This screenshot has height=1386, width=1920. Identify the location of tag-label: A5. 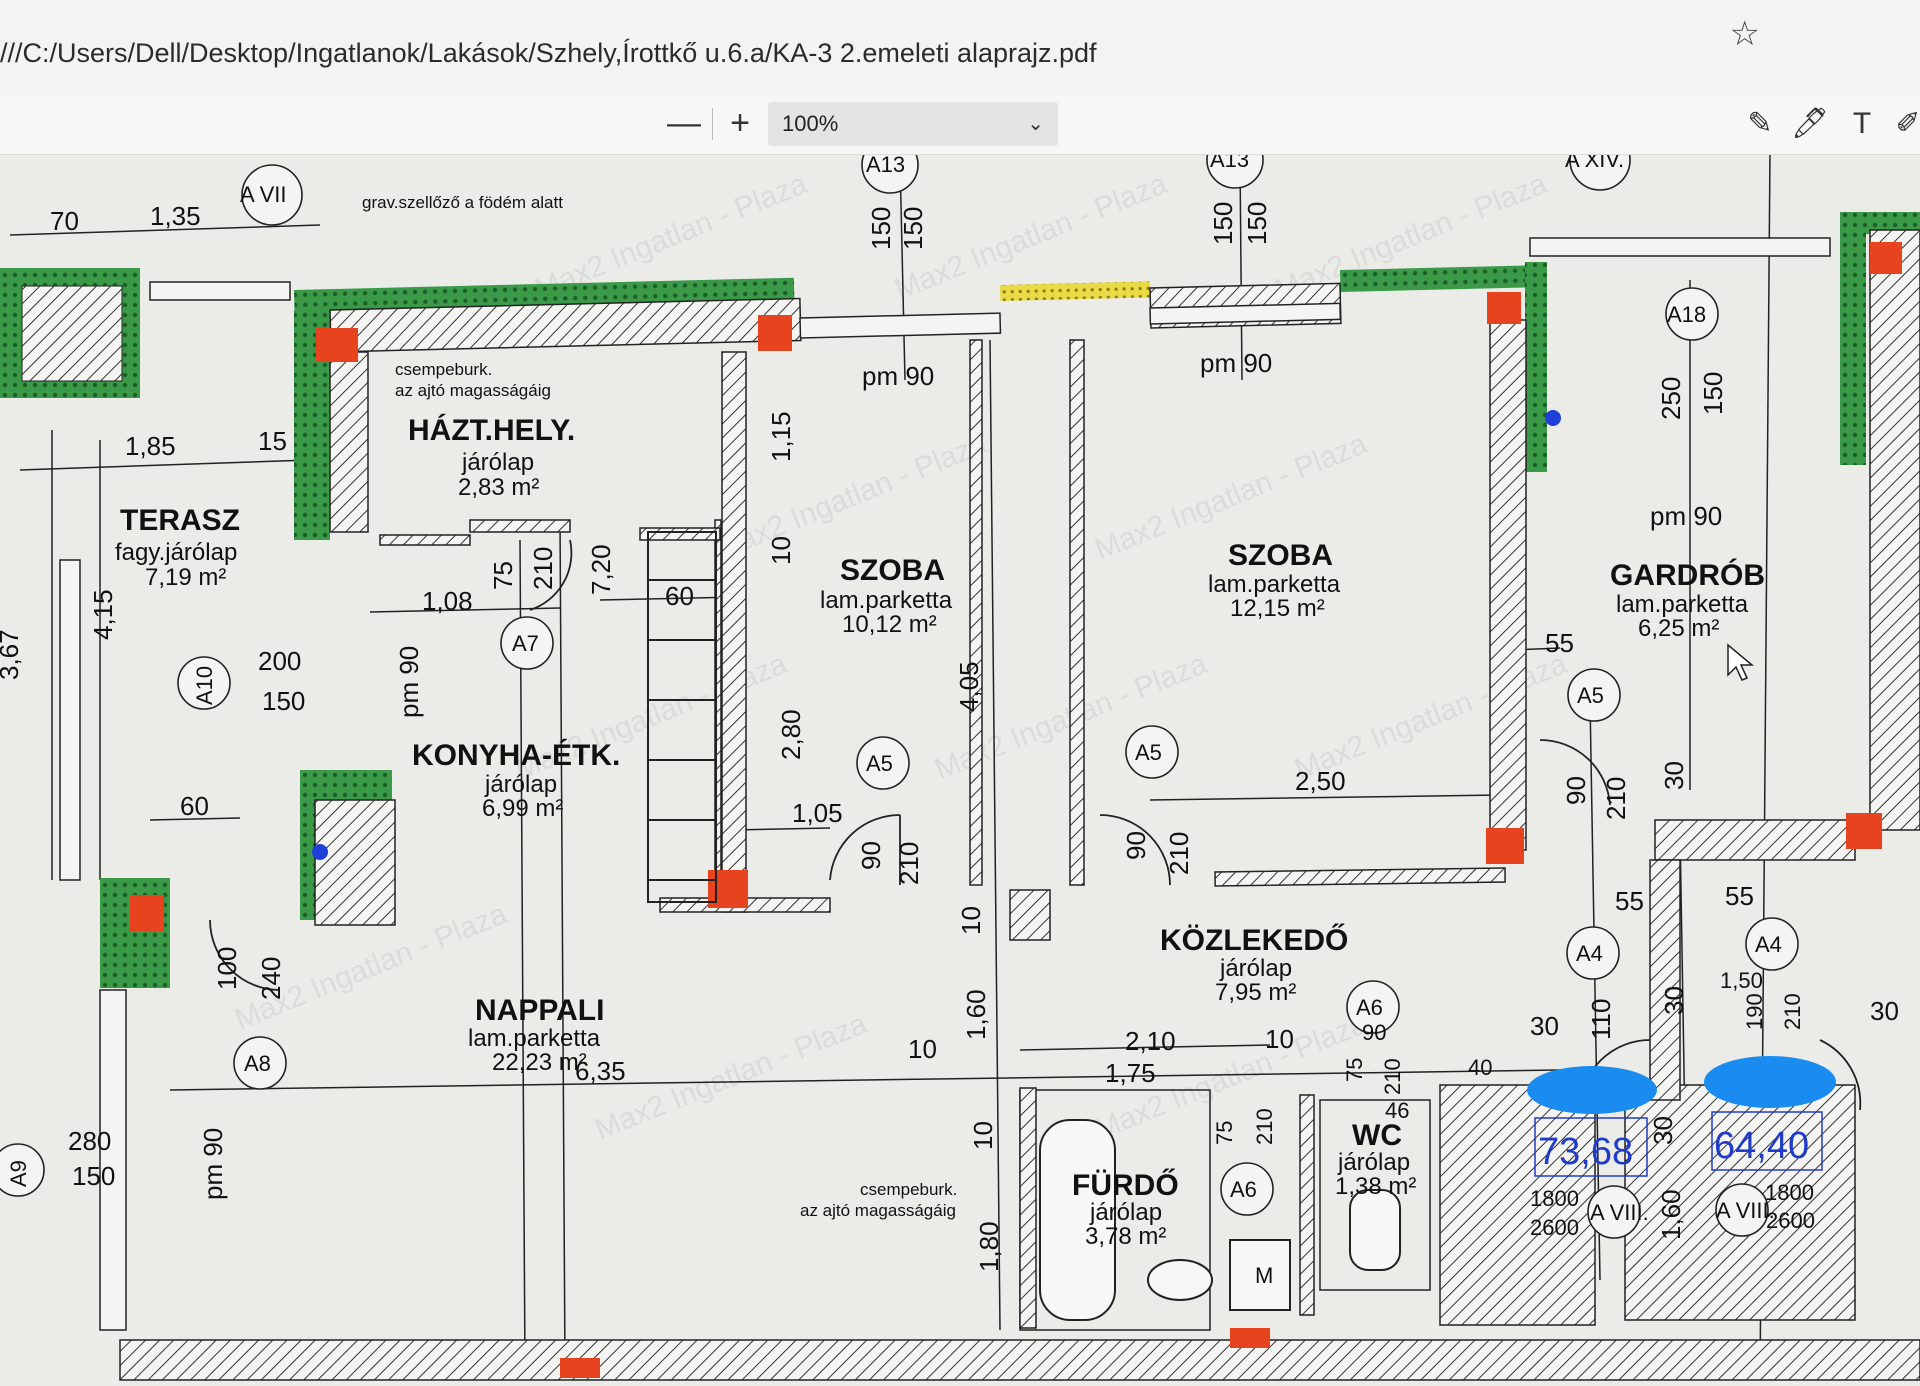
(1148, 752).